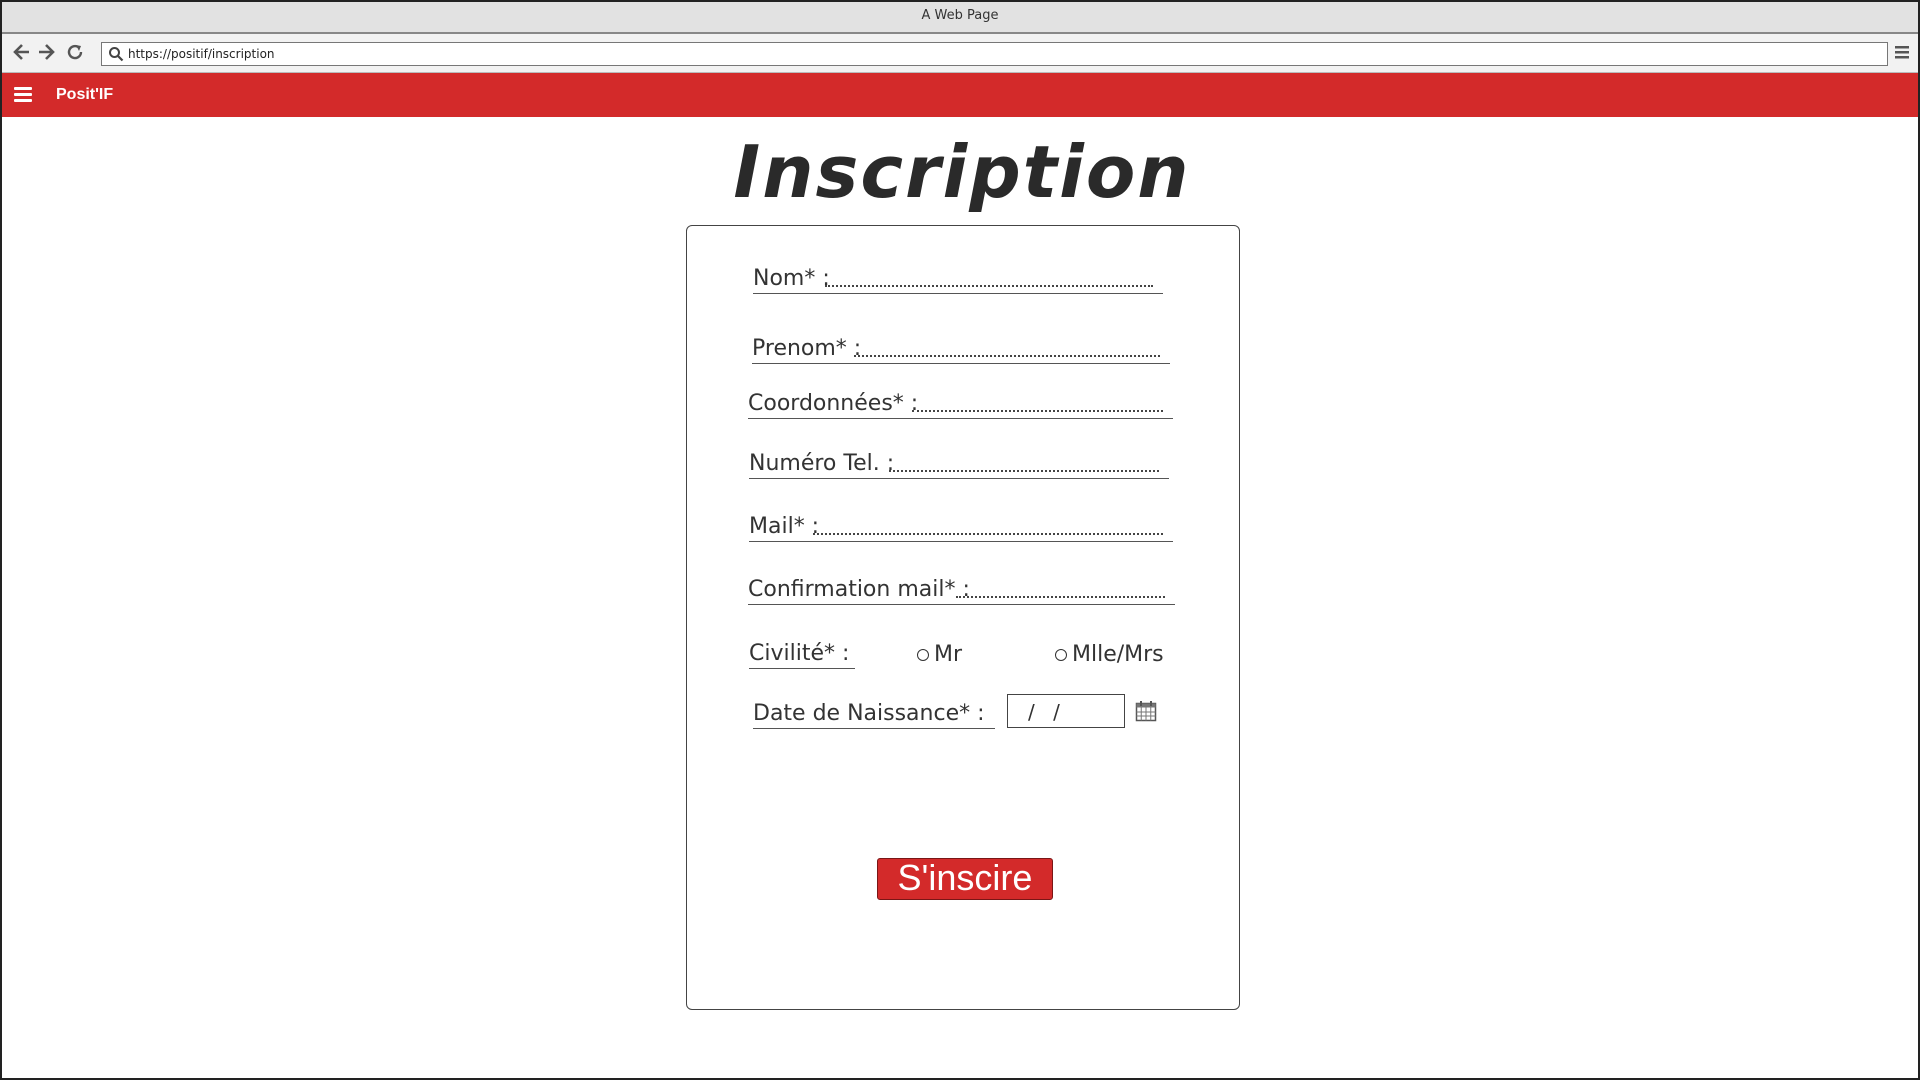  What do you see at coordinates (1902, 52) in the screenshot?
I see `browser-menu-icon` at bounding box center [1902, 52].